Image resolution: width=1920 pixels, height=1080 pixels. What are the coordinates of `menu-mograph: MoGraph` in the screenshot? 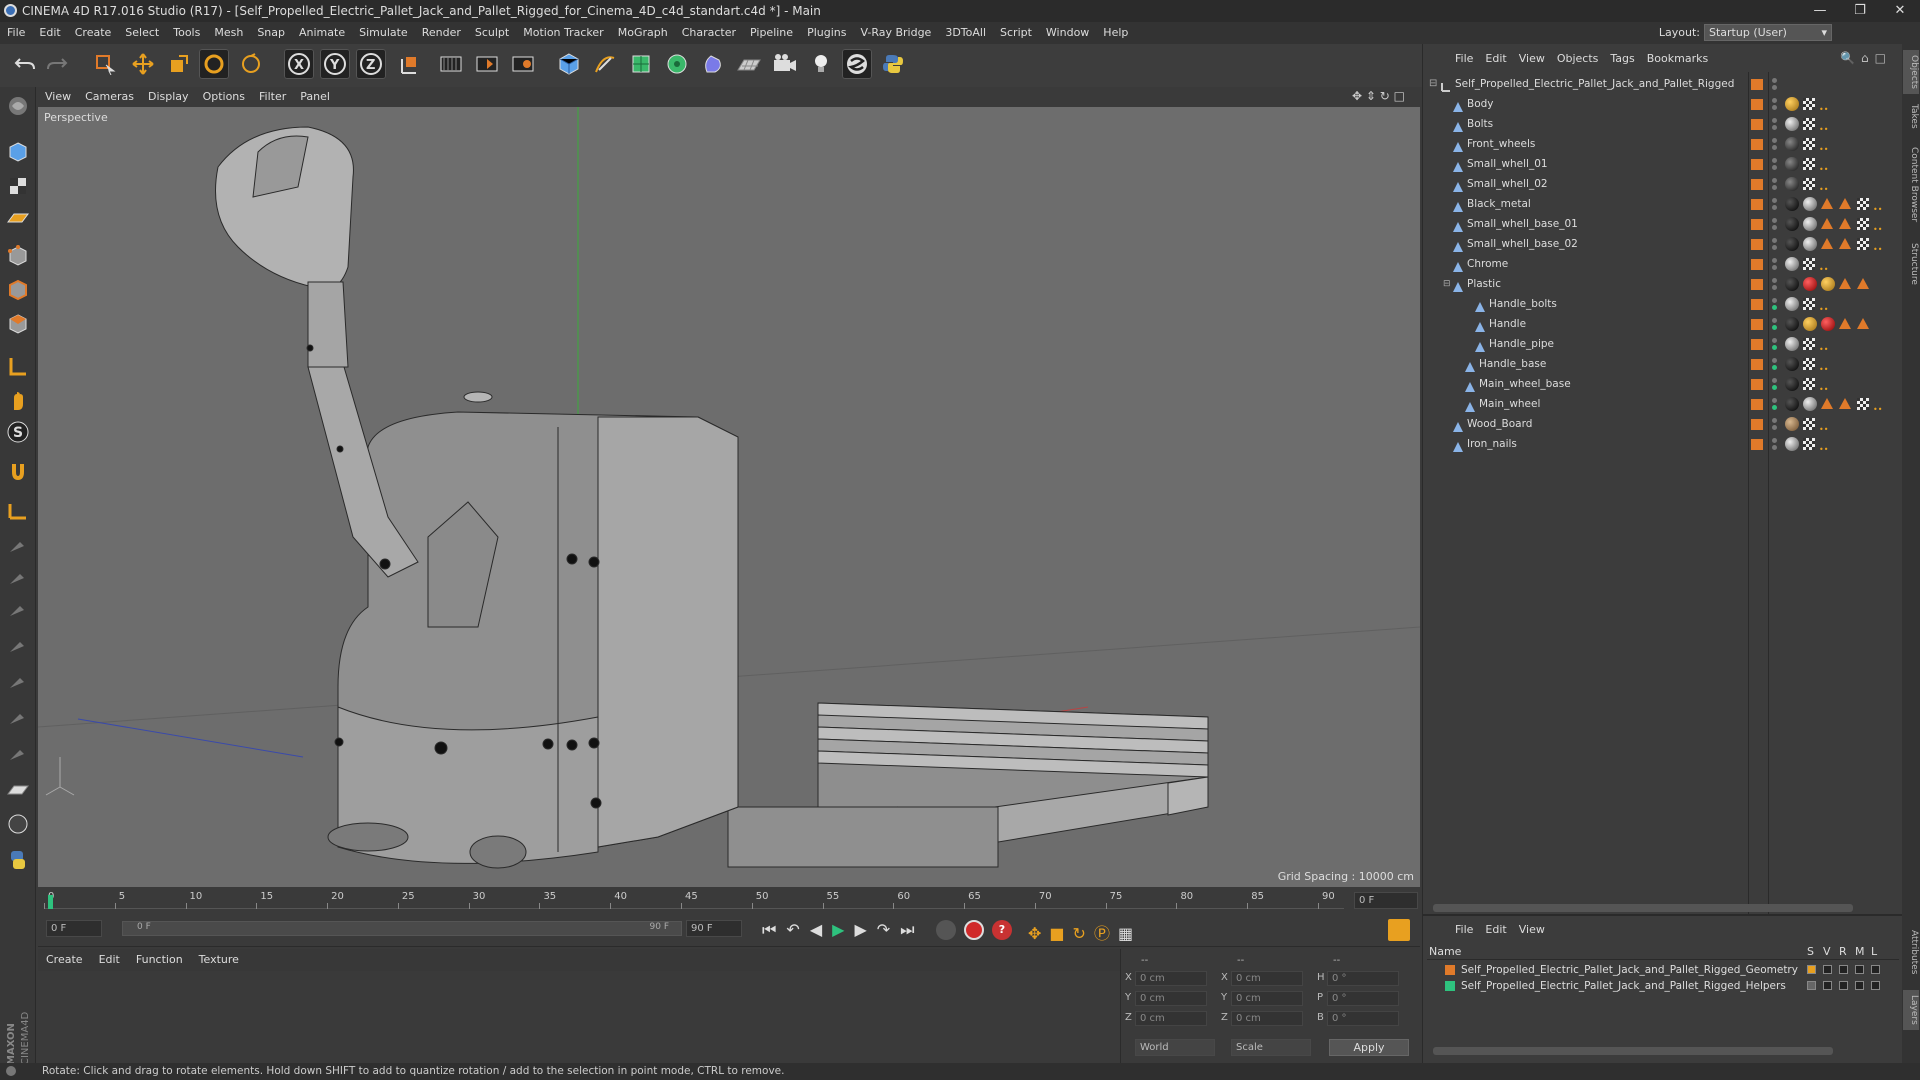 It's located at (643, 33).